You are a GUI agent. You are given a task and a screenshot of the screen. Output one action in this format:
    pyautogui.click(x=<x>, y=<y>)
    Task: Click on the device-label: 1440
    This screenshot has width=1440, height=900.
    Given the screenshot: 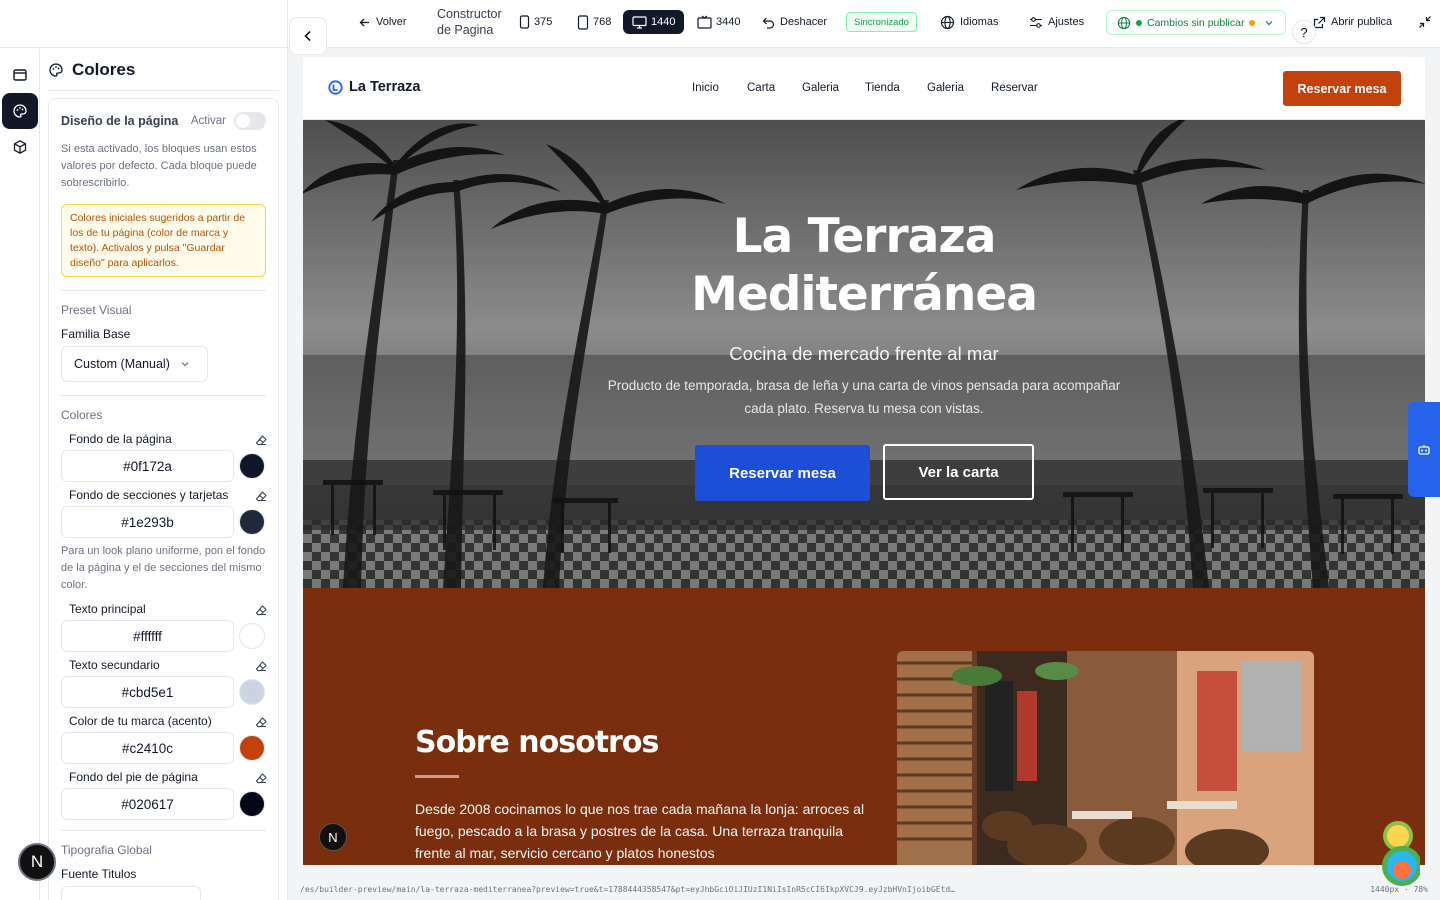 What is the action you would take?
    pyautogui.click(x=663, y=22)
    